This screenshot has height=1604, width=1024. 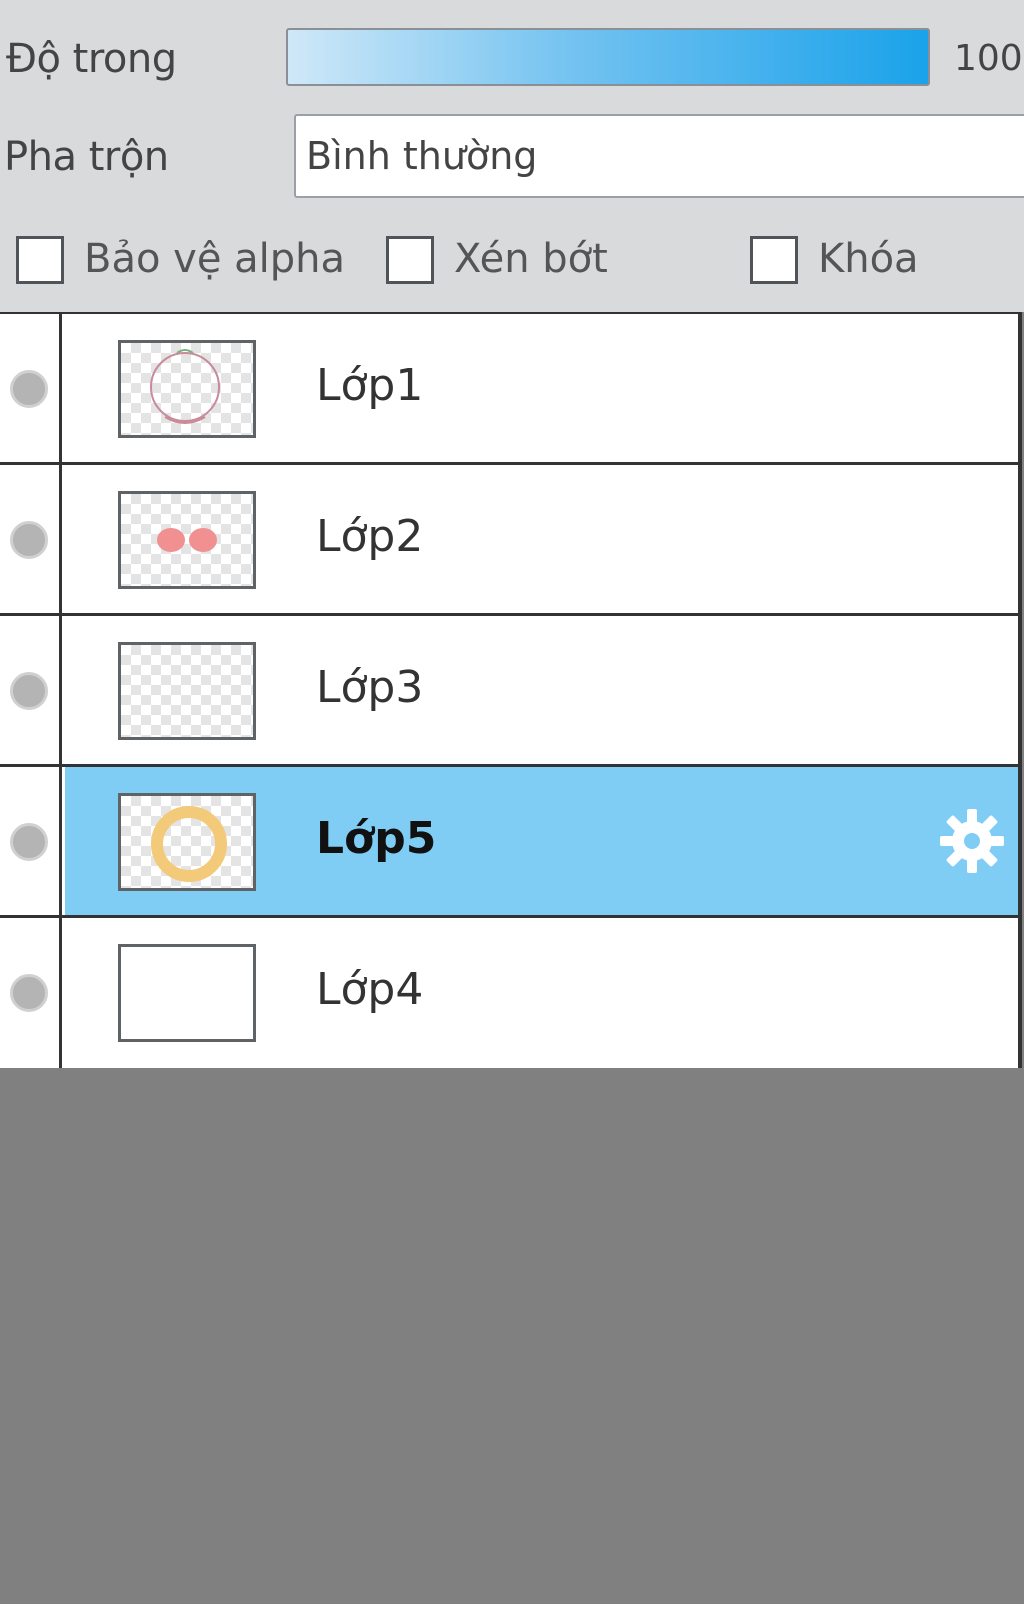 I want to click on clipping-label: Xén bớt, so click(x=531, y=259).